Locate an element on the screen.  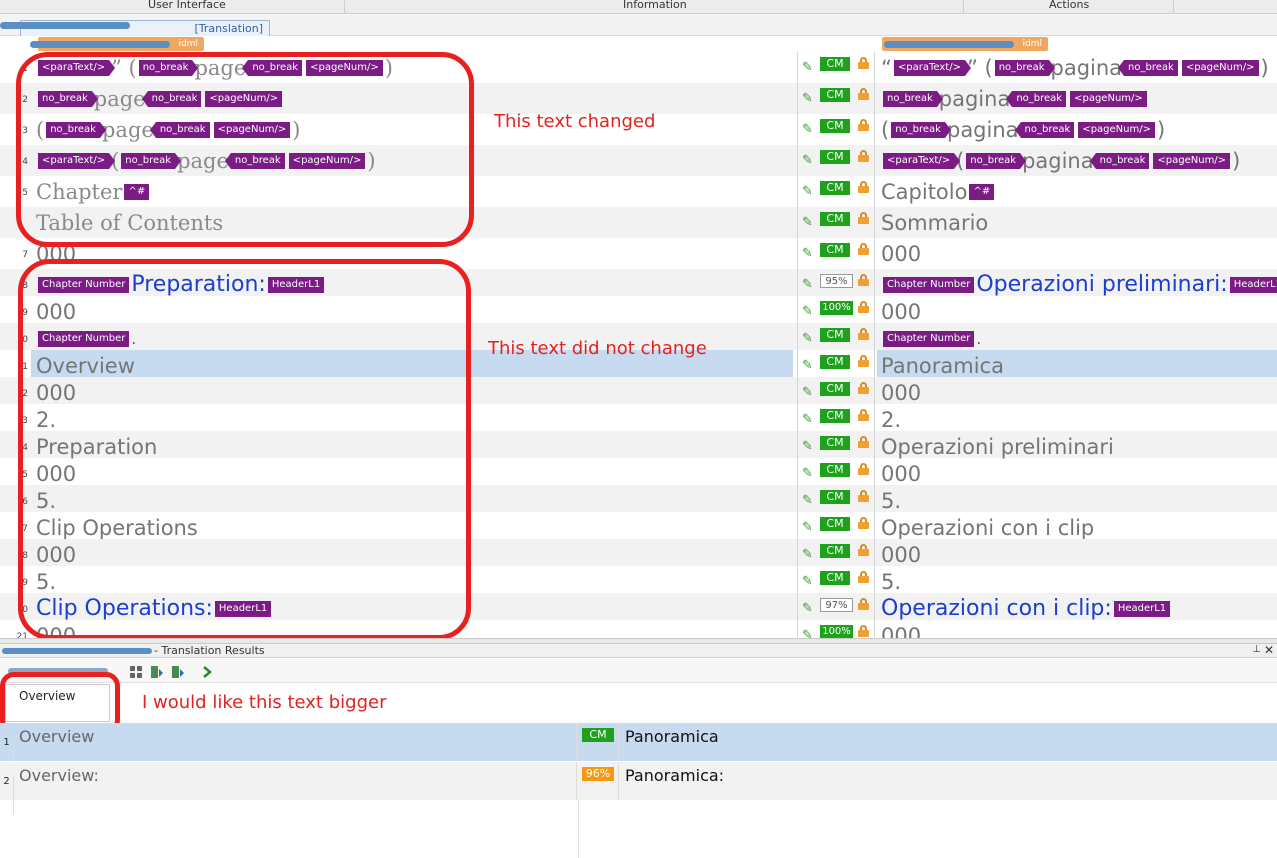
column-header: User Interface Information Actions is located at coordinates (638, 7).